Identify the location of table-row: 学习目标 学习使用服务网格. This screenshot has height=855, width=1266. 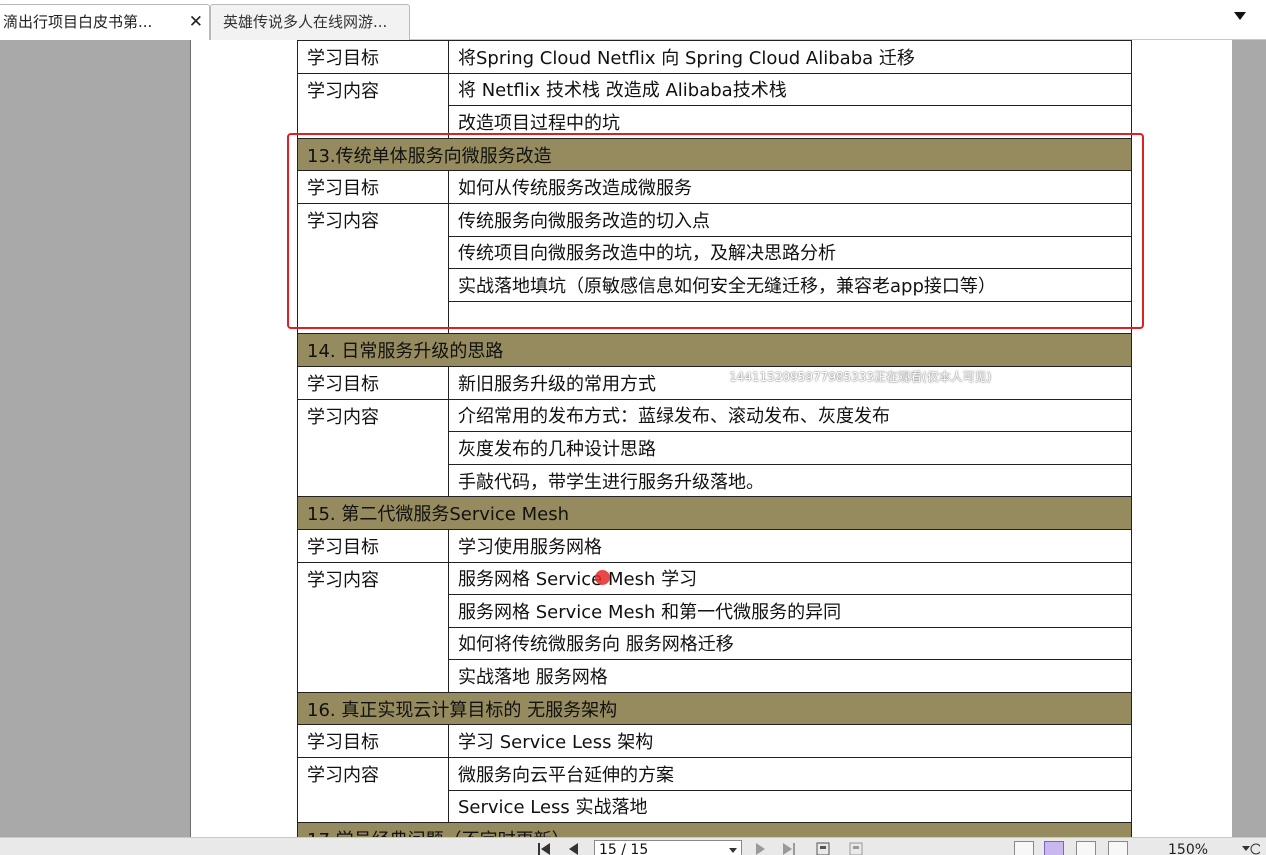
(714, 545).